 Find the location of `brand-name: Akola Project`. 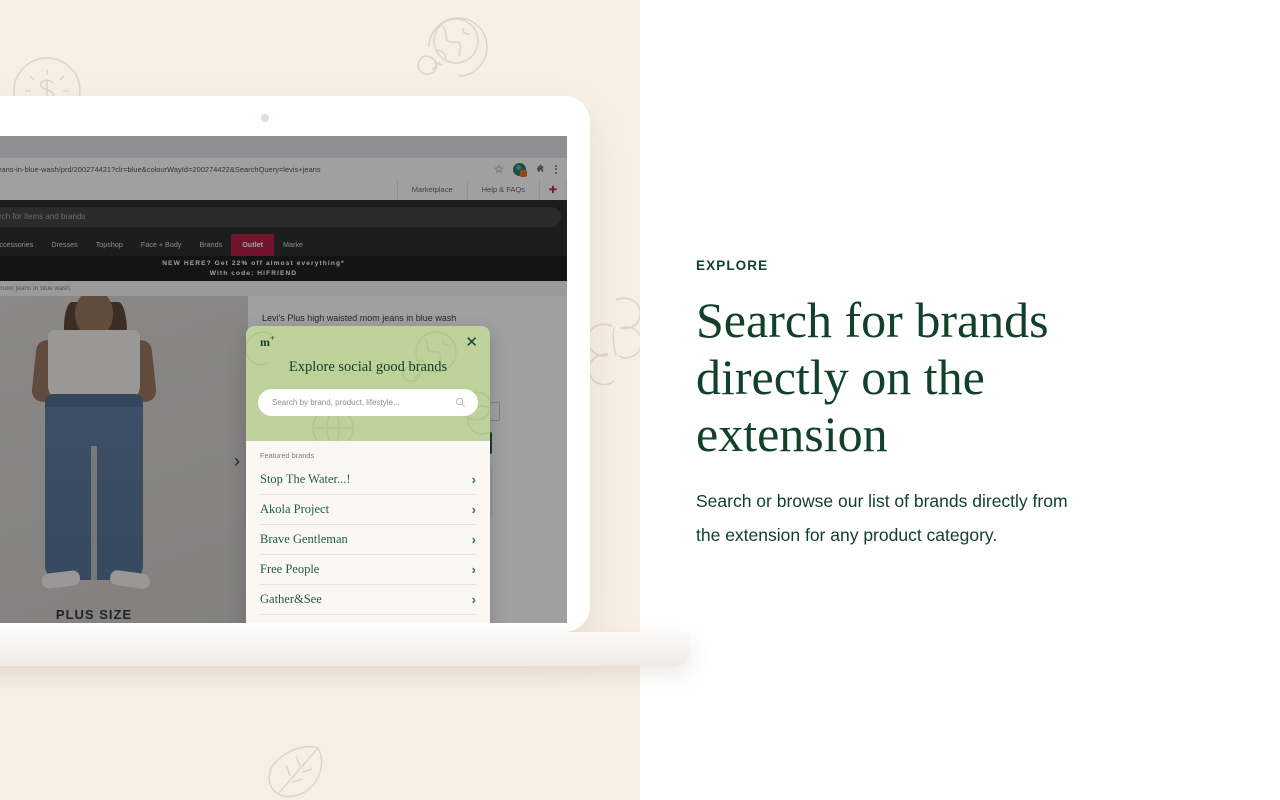

brand-name: Akola Project is located at coordinates (295, 509).